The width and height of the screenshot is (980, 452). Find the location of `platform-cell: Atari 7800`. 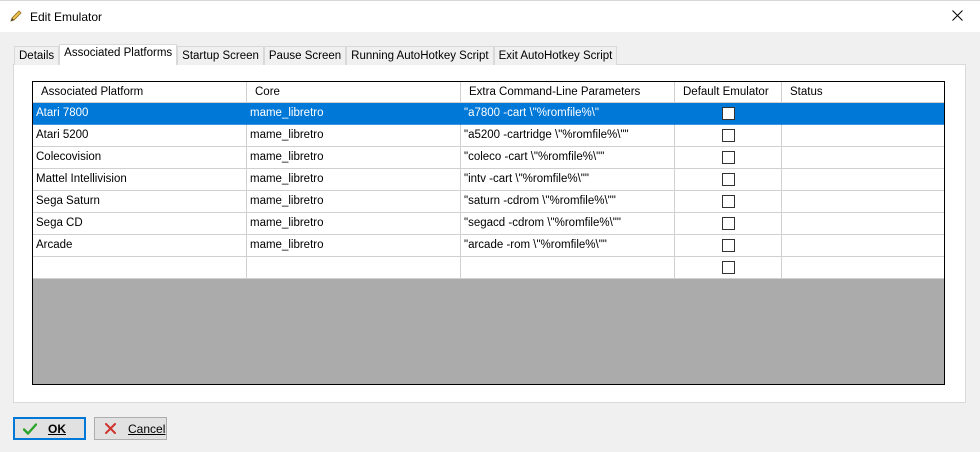

platform-cell: Atari 7800 is located at coordinates (140, 114).